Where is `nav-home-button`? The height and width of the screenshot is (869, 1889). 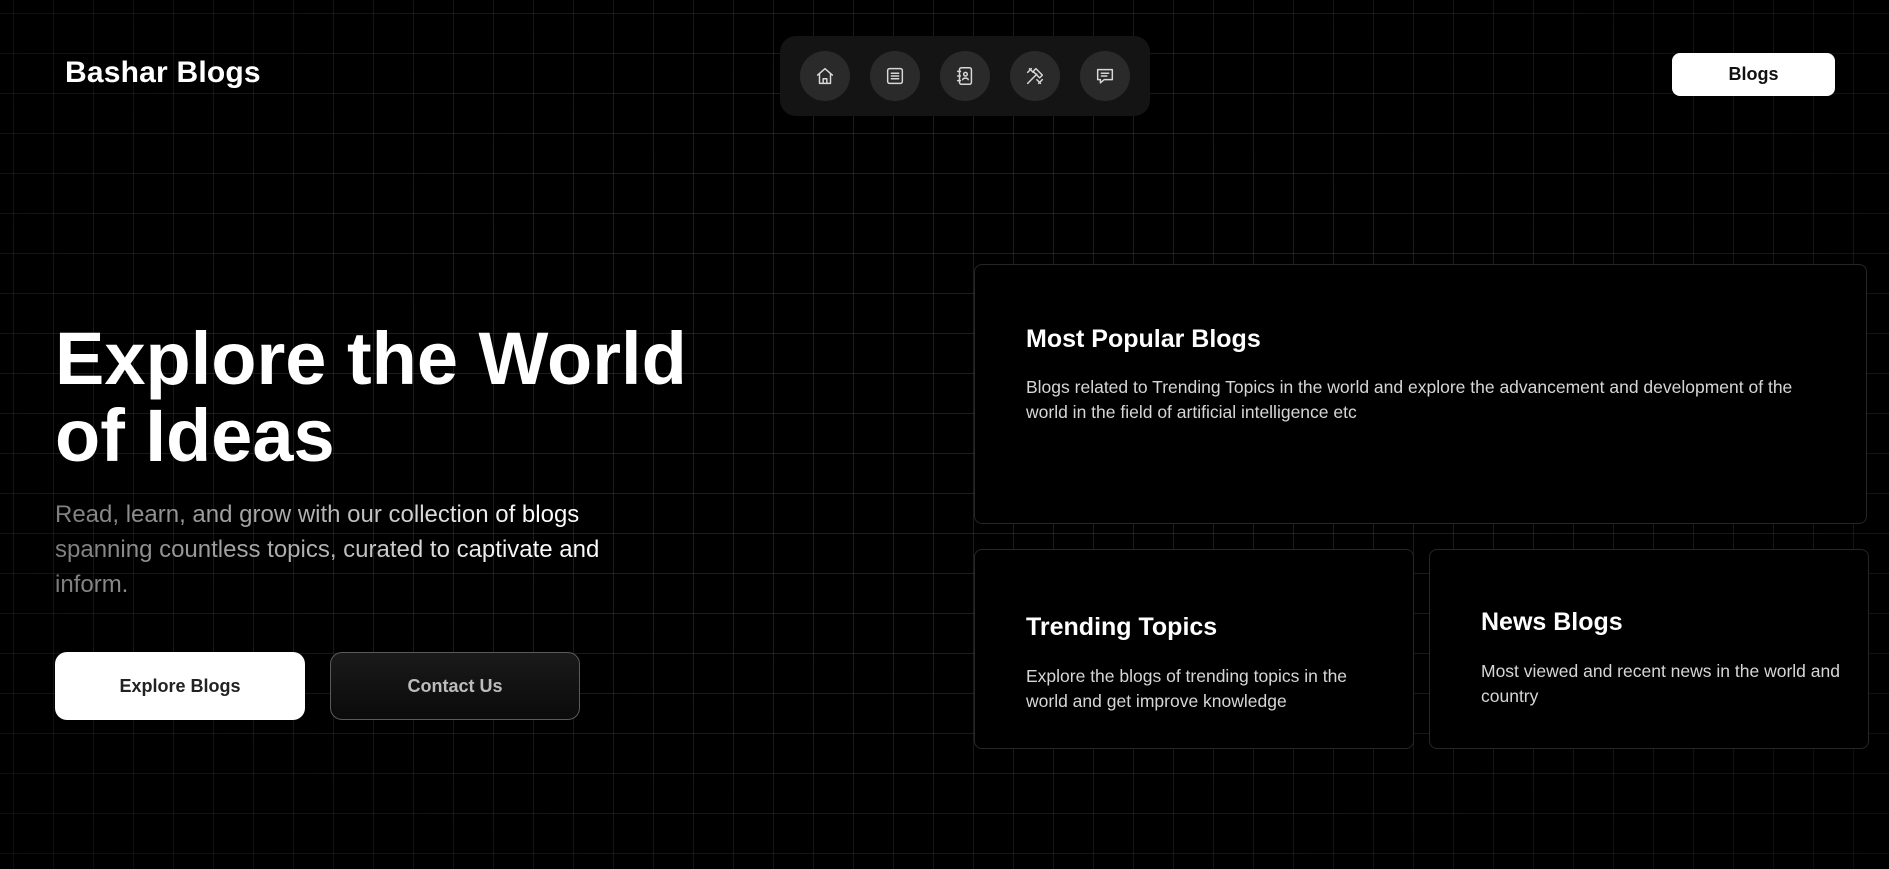
nav-home-button is located at coordinates (825, 76).